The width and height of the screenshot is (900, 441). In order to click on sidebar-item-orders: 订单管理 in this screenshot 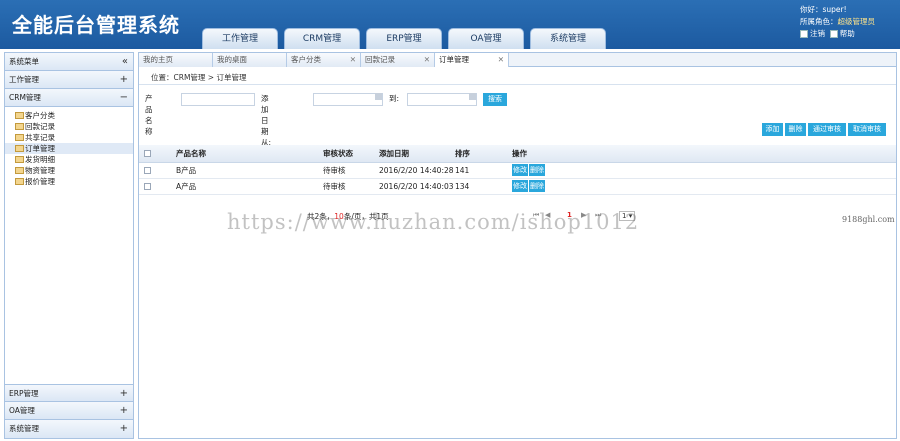, I will do `click(69, 148)`.